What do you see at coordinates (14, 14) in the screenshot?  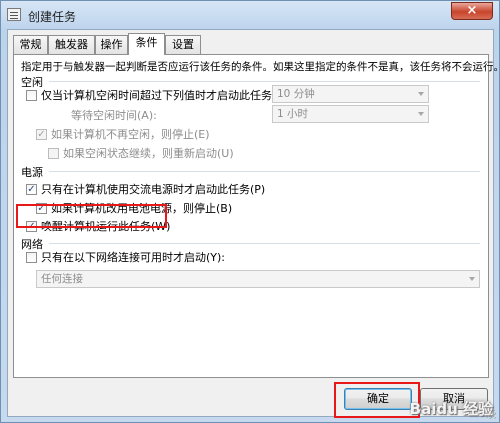 I see `task-scheduler-icon` at bounding box center [14, 14].